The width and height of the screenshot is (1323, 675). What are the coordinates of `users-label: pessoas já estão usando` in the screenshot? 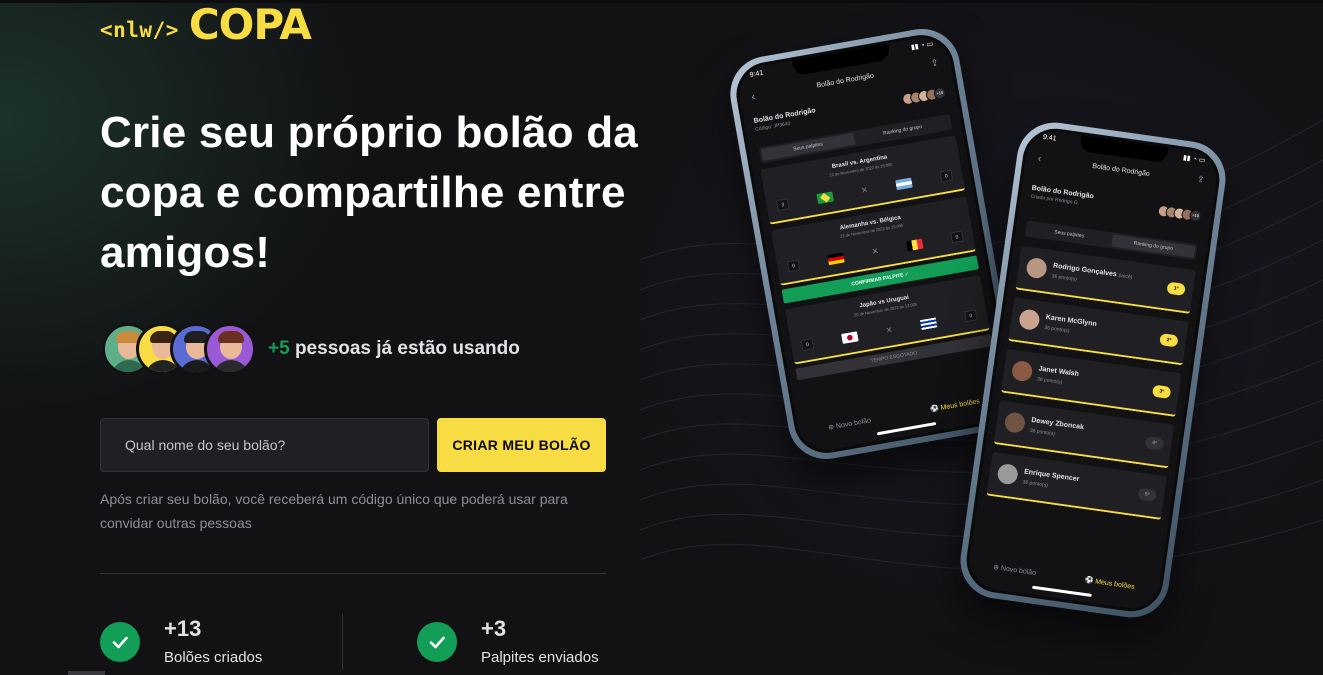 It's located at (407, 348).